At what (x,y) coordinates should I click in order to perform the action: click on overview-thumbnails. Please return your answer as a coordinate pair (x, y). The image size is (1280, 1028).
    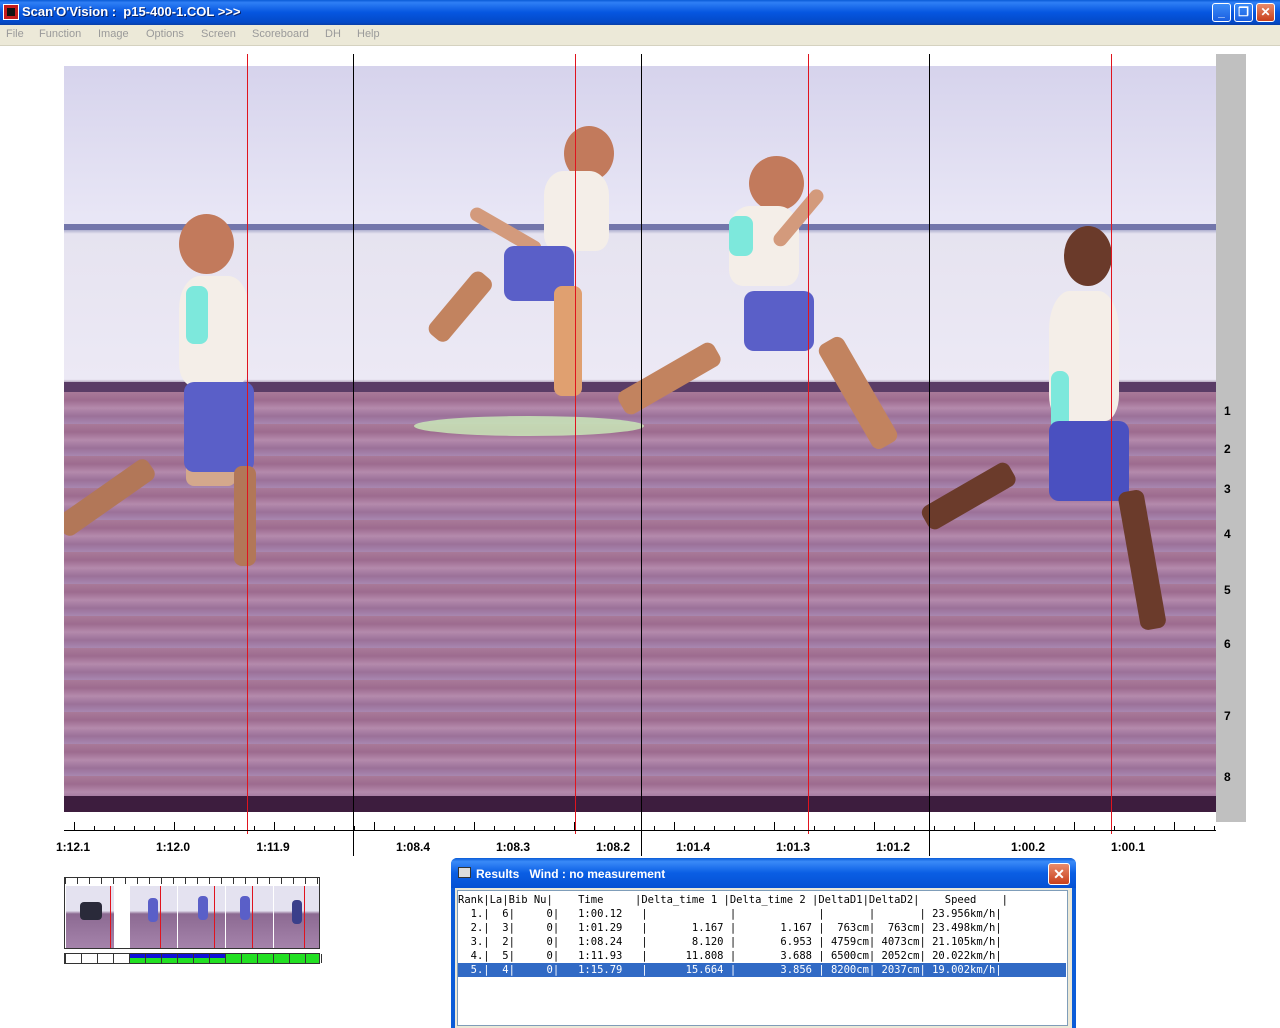
    Looking at the image, I should click on (192, 913).